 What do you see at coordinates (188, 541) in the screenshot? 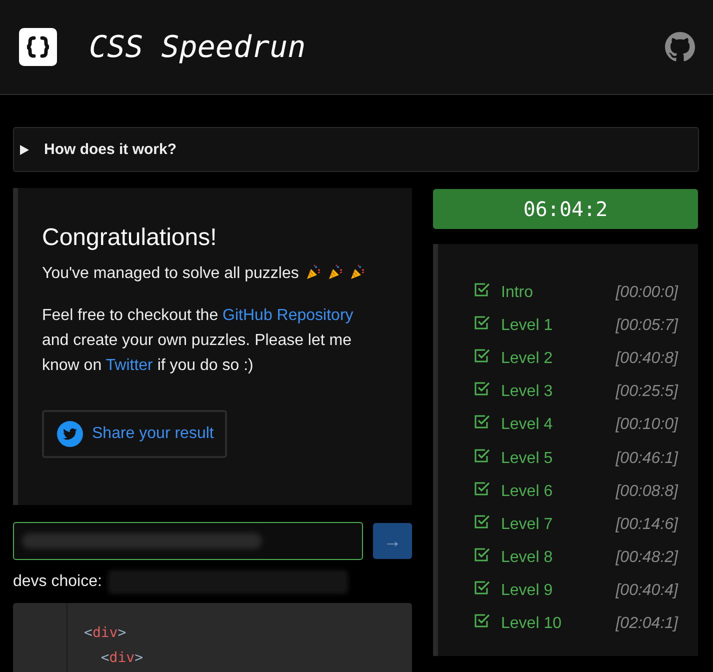
I see `answer-field` at bounding box center [188, 541].